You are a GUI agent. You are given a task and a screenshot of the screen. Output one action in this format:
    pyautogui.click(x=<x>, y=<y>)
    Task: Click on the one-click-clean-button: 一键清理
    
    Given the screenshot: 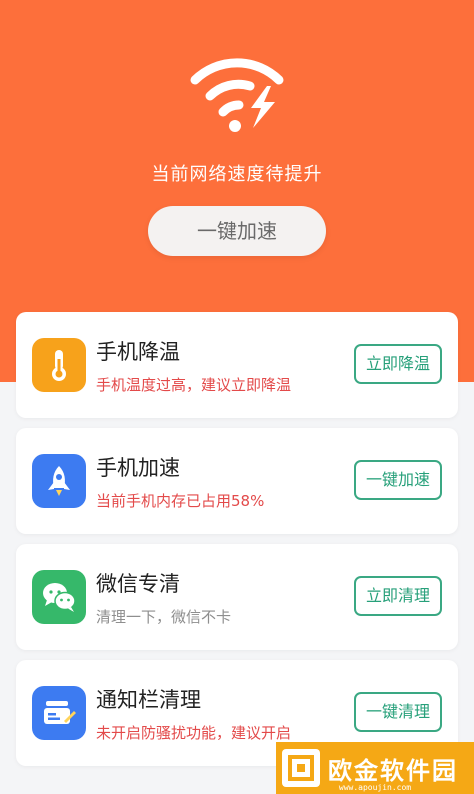 What is the action you would take?
    pyautogui.click(x=398, y=712)
    